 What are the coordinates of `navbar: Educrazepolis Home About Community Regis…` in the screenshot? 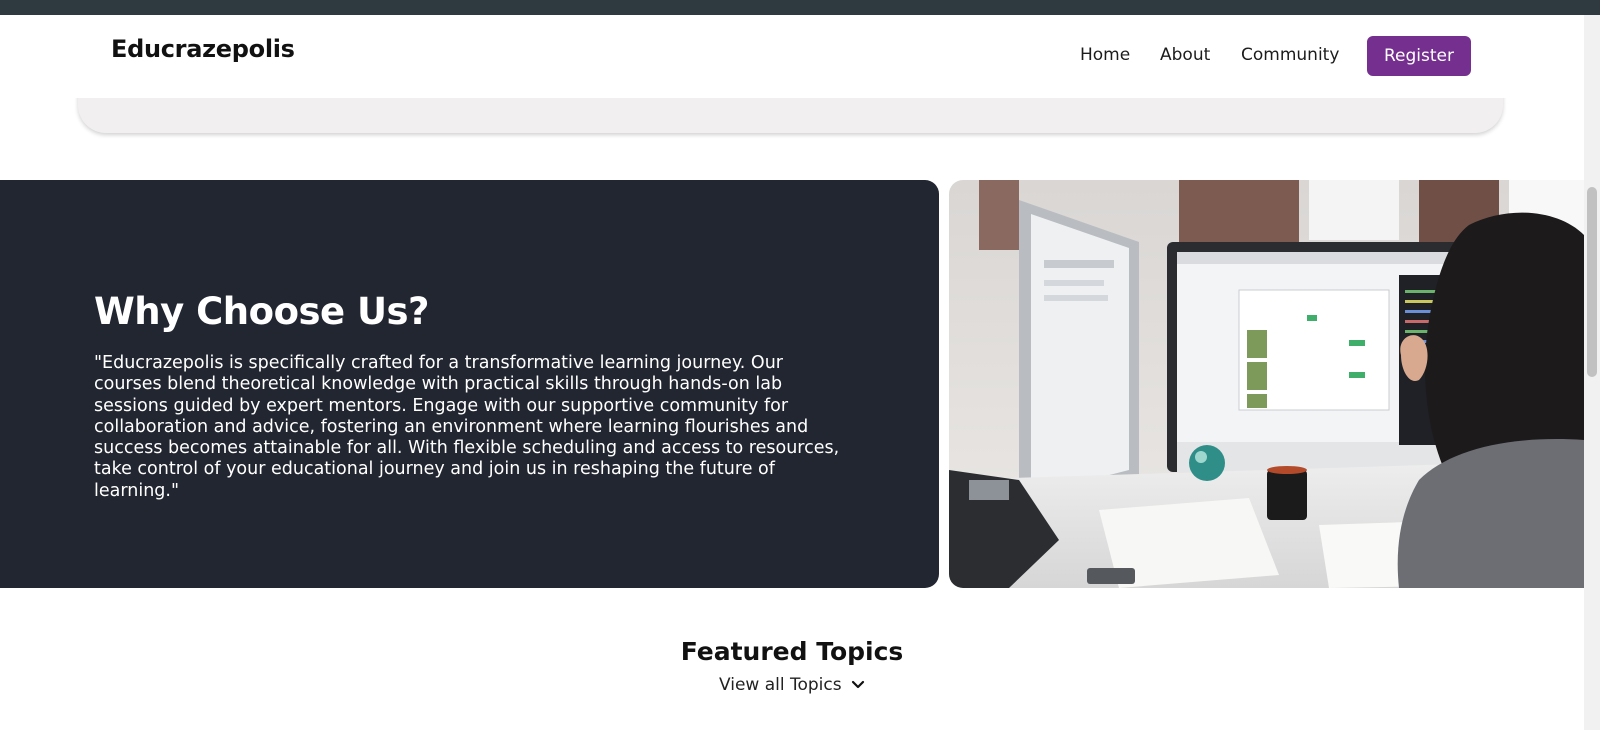 It's located at (792, 56).